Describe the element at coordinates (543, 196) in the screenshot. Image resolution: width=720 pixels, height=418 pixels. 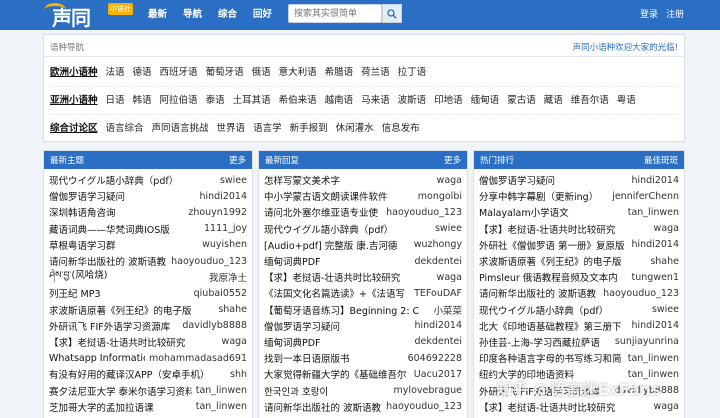
I see `topic-link: 分享中韩字幕剧（更新ing）` at that location.